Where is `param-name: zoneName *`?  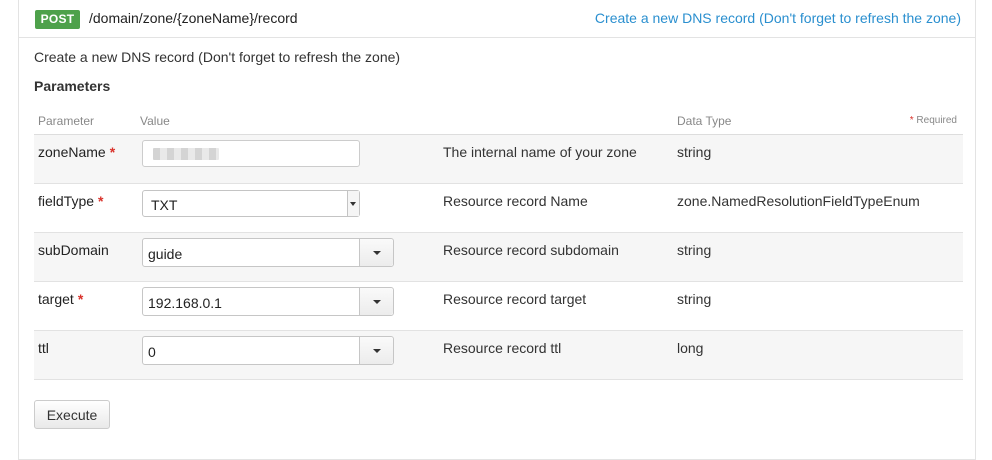 param-name: zoneName * is located at coordinates (76, 152).